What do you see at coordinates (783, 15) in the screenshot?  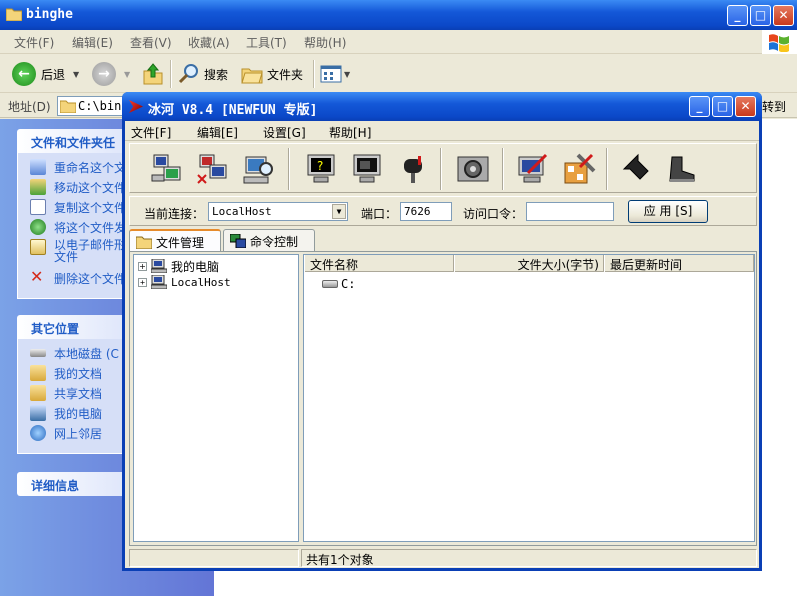 I see `close-button: ✕` at bounding box center [783, 15].